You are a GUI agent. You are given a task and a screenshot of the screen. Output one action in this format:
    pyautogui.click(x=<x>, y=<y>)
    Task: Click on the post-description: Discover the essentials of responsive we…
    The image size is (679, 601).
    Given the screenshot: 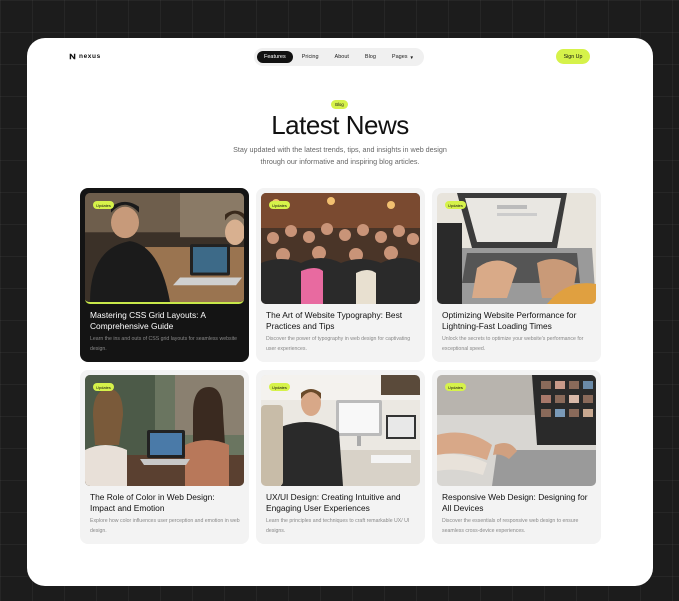 What is the action you would take?
    pyautogui.click(x=510, y=526)
    